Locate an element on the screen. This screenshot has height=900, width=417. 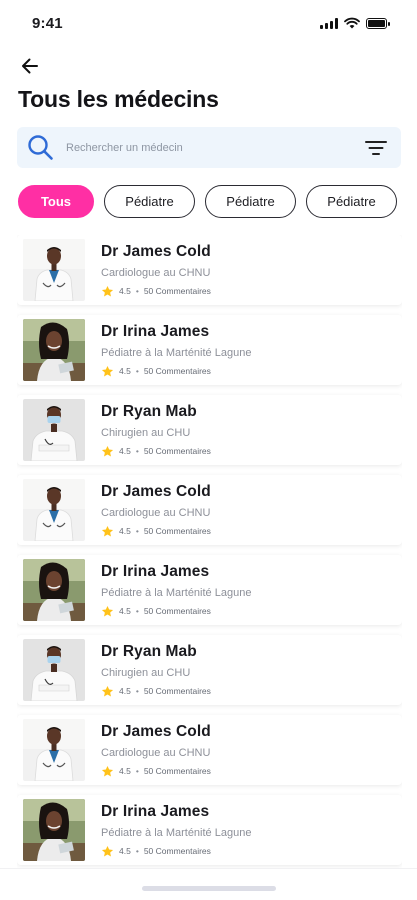
battery-icon is located at coordinates (378, 23).